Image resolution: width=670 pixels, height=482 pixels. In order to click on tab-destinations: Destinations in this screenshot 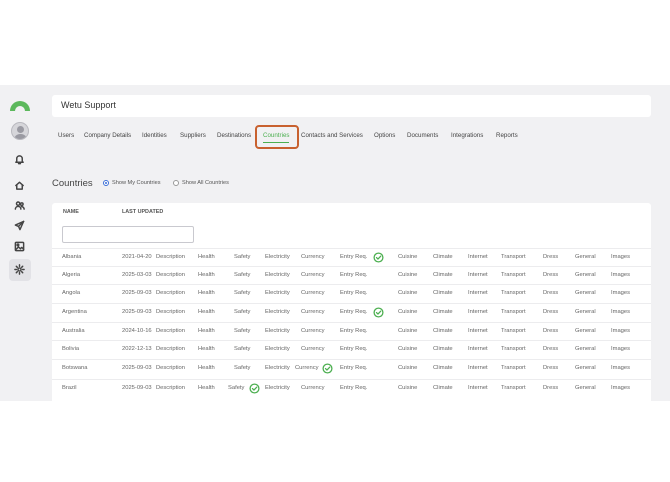, I will do `click(234, 135)`.